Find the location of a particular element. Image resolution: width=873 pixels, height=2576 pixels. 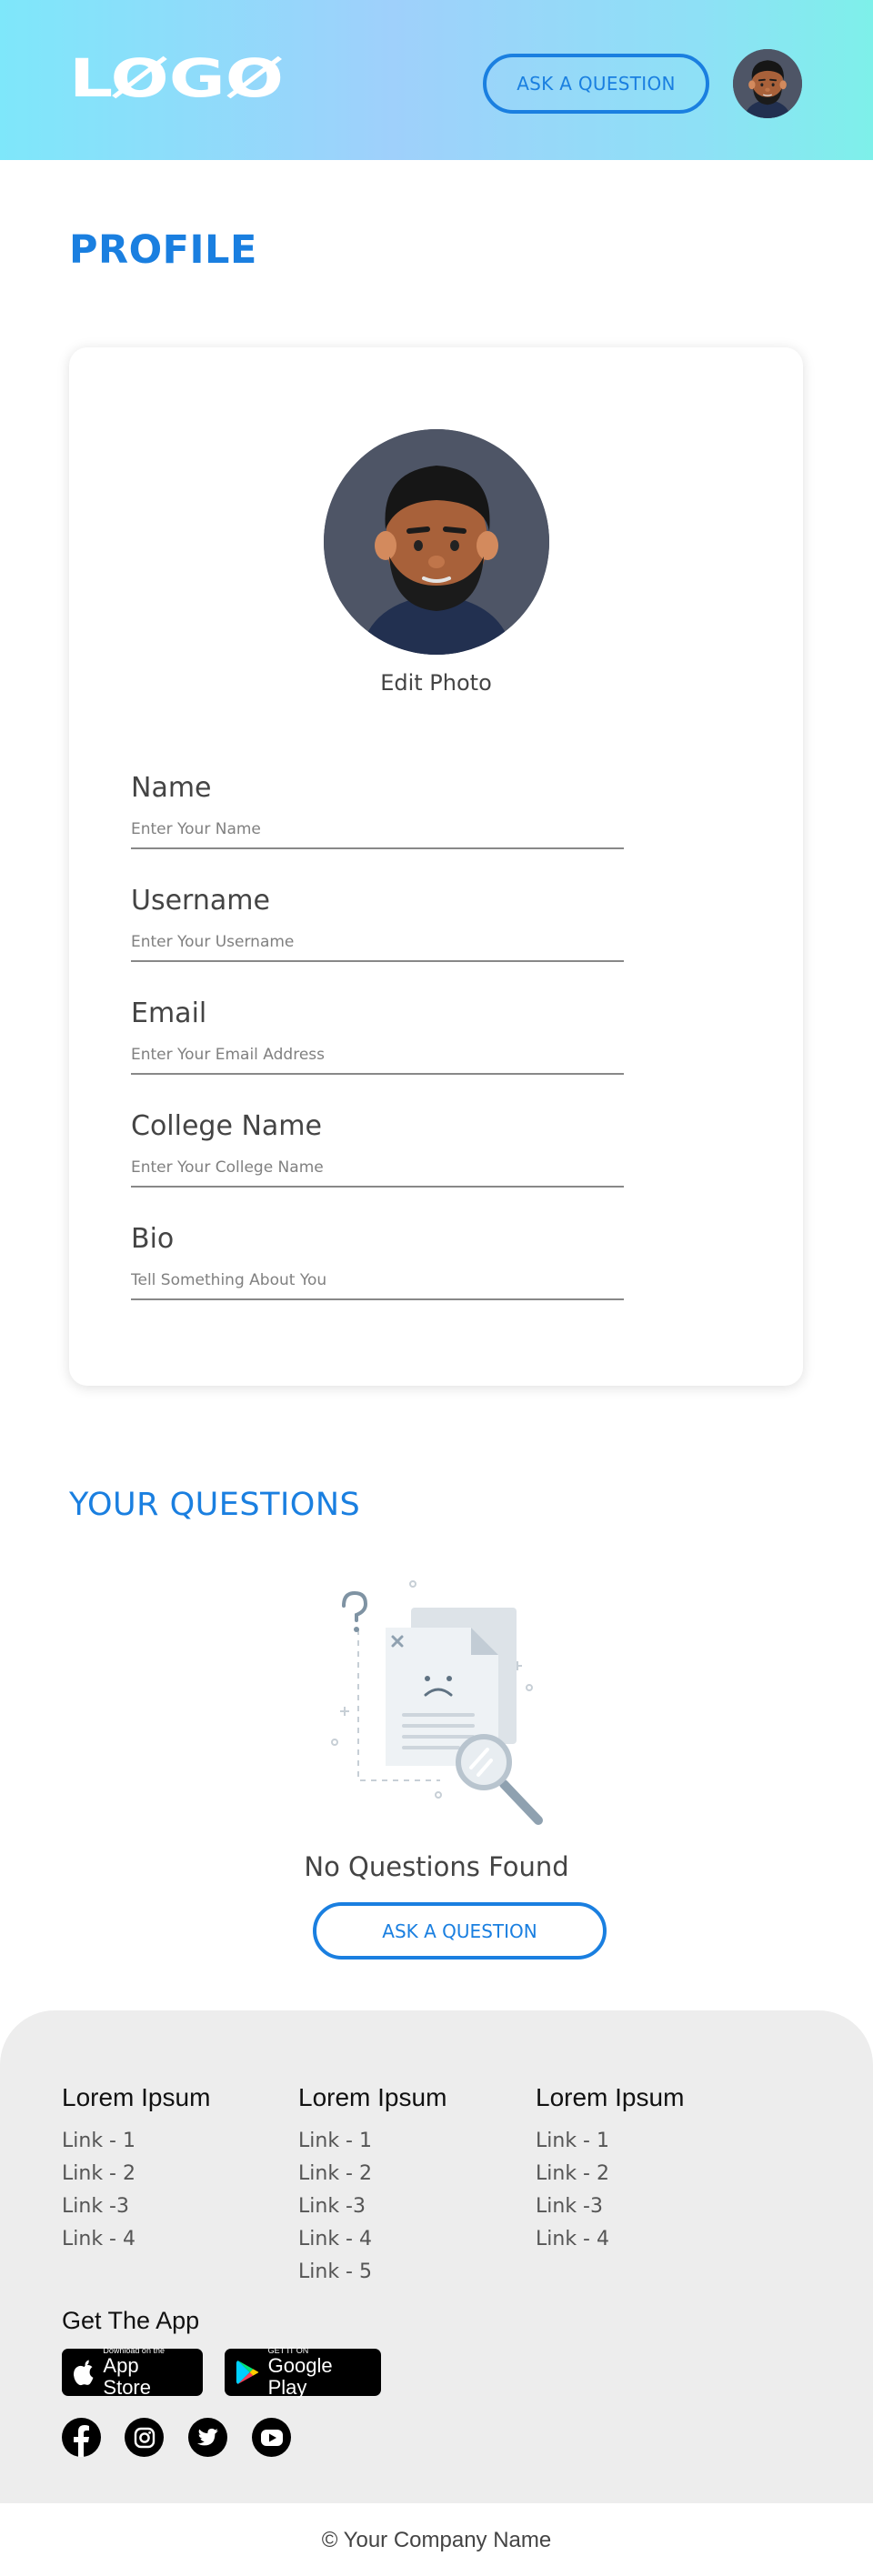

youtube-icon is located at coordinates (272, 2437).